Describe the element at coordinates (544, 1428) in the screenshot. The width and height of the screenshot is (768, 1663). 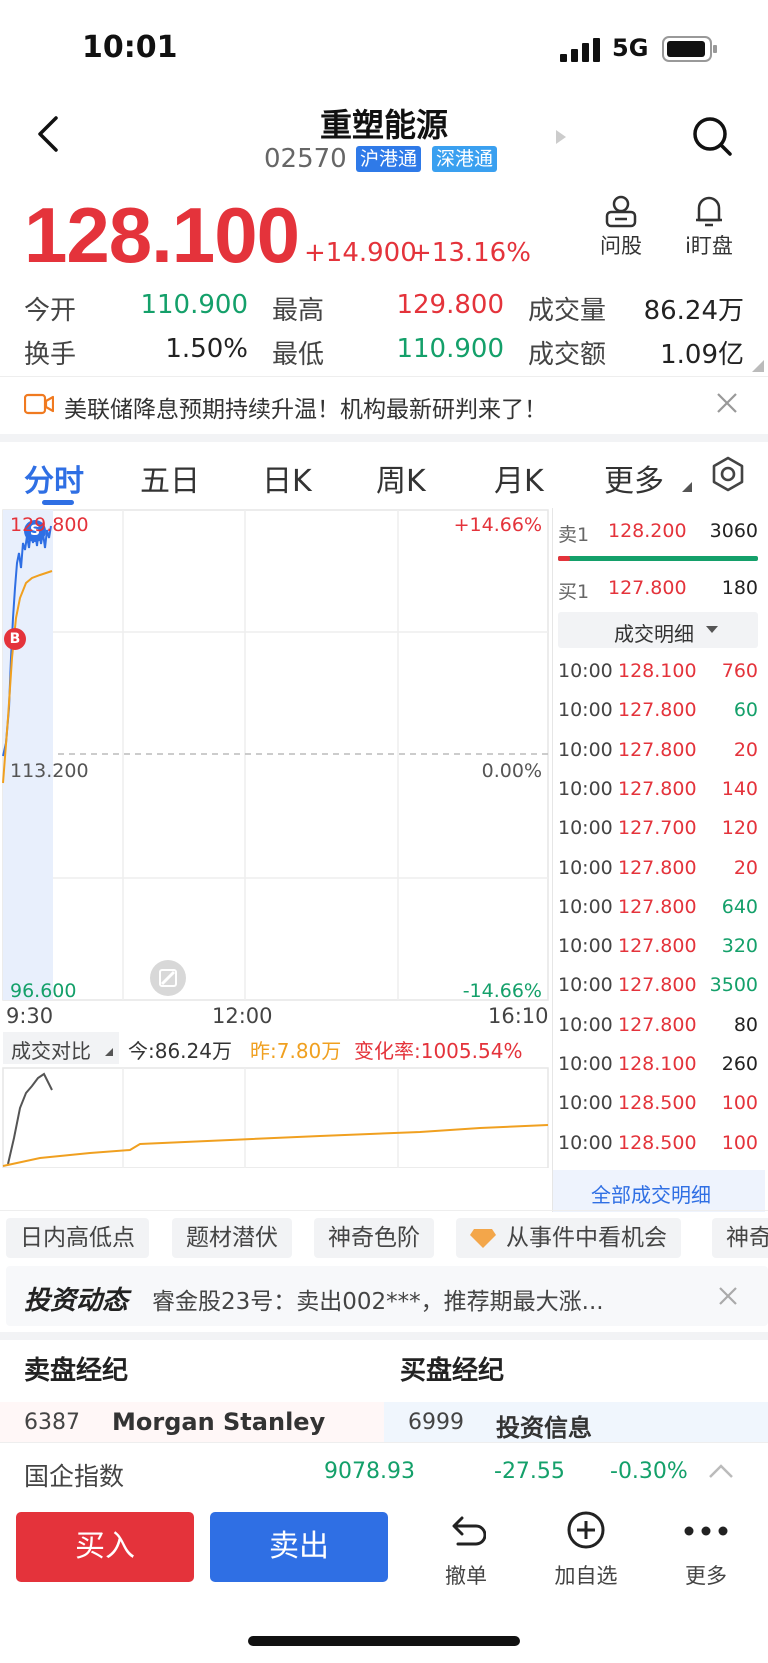
I see `buy-broker-name: 投资信息` at that location.